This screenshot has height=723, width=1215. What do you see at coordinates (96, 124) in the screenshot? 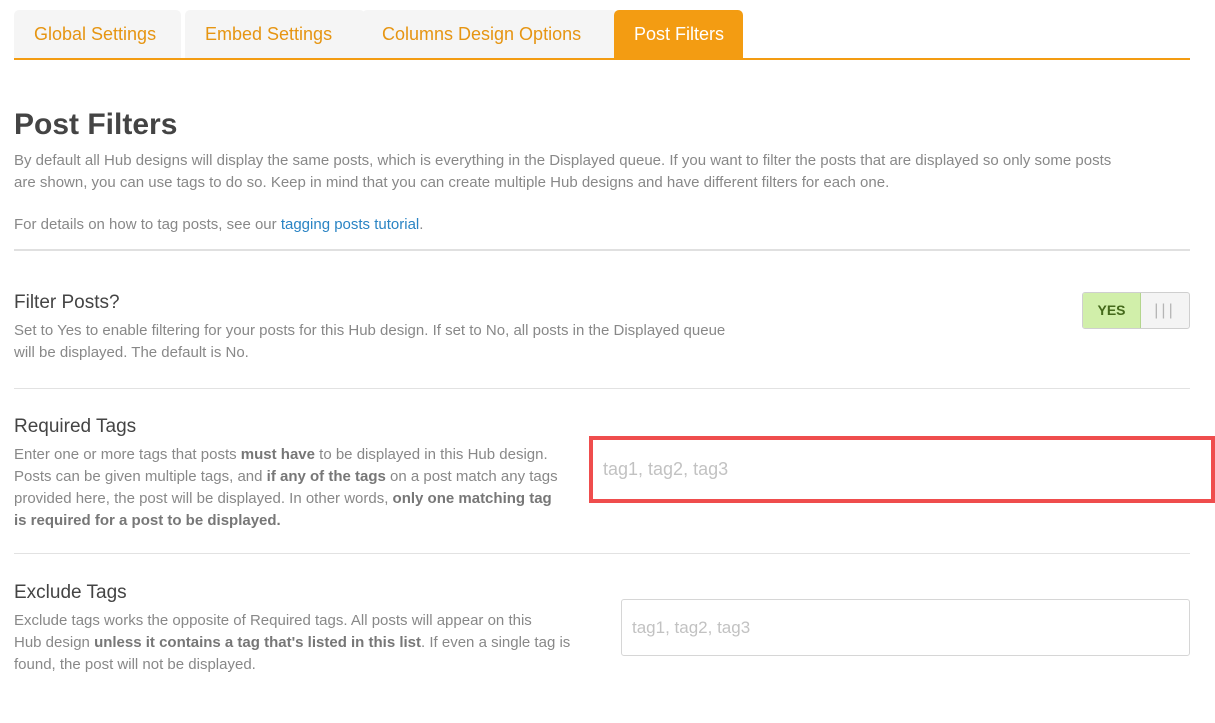
I see `page-title: Post Filters` at bounding box center [96, 124].